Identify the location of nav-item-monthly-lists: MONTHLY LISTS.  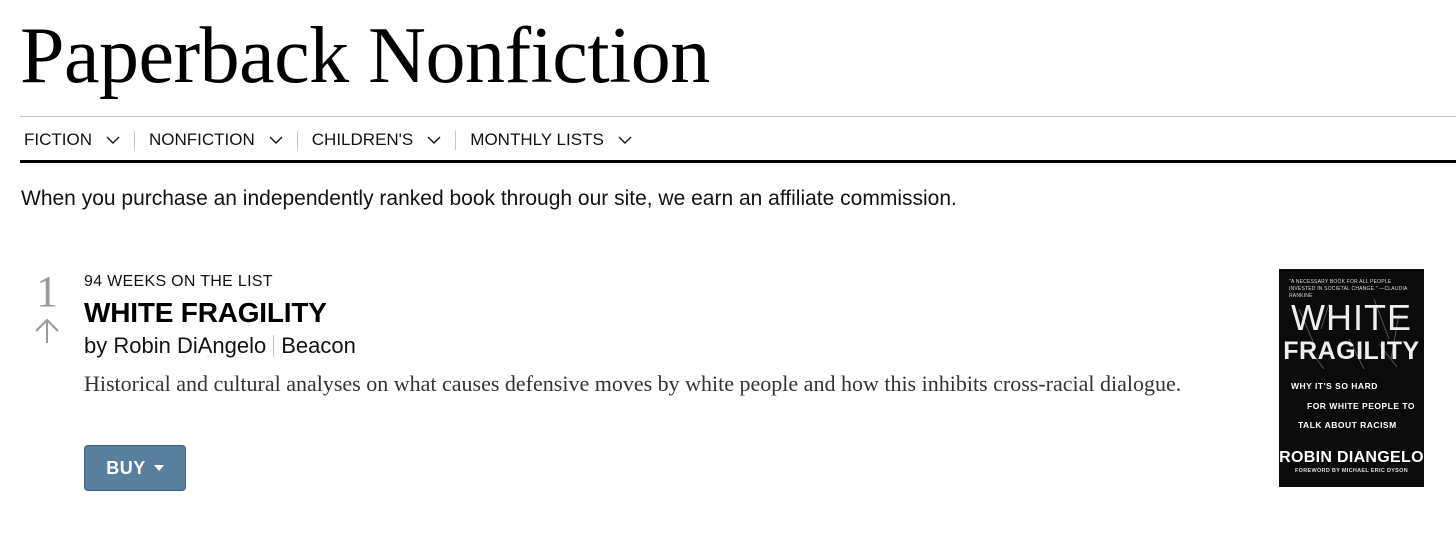
(551, 140).